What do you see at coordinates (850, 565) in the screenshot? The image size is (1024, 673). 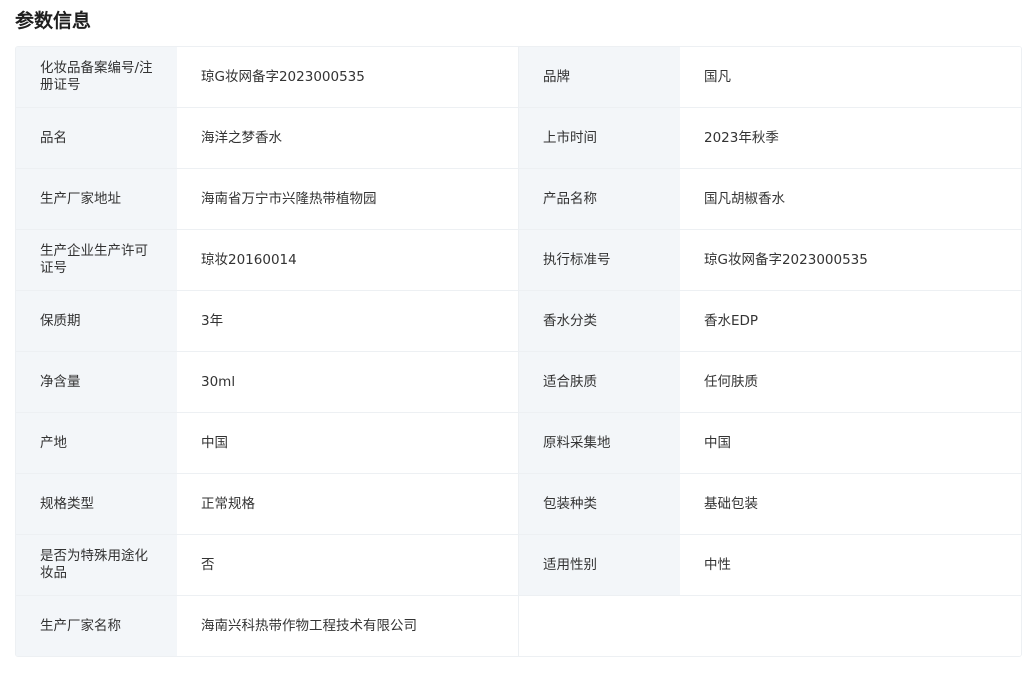 I see `param-value: 中性` at bounding box center [850, 565].